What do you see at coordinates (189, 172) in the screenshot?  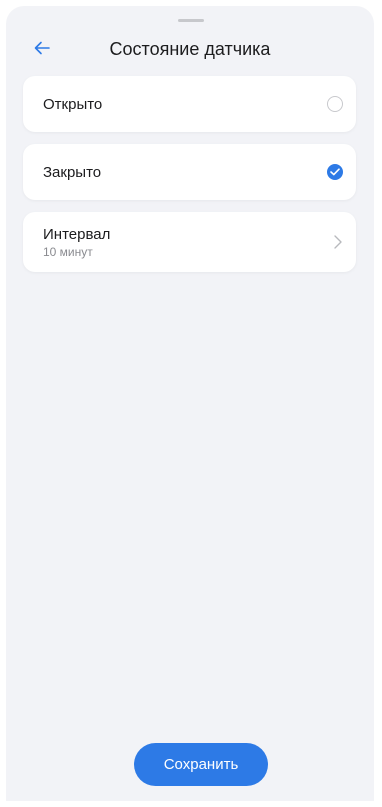 I see `option-closed: Закрыто` at bounding box center [189, 172].